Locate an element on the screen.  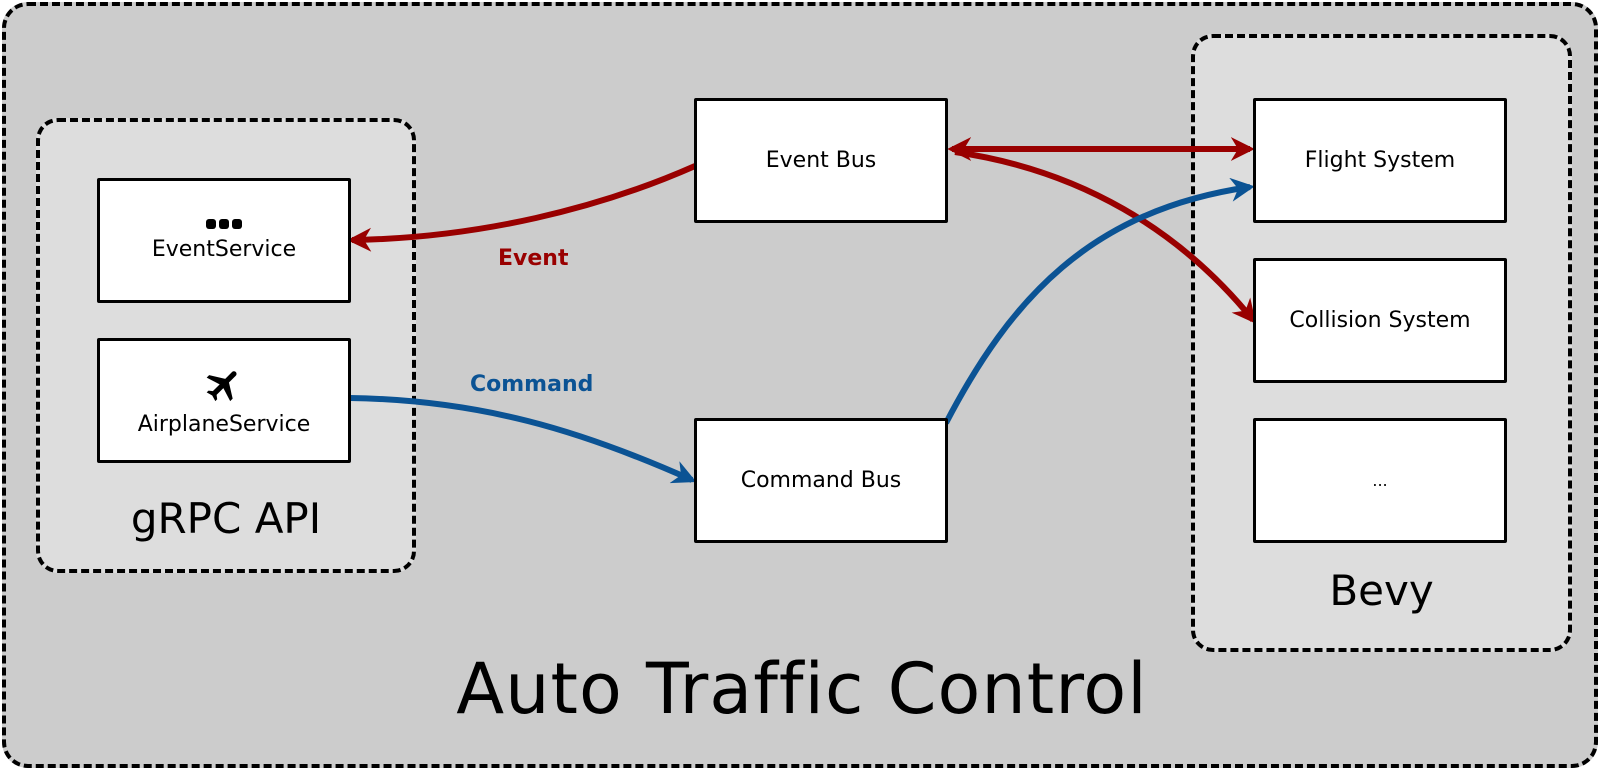
collision-system-node: Collision System is located at coordinates (1380, 320).